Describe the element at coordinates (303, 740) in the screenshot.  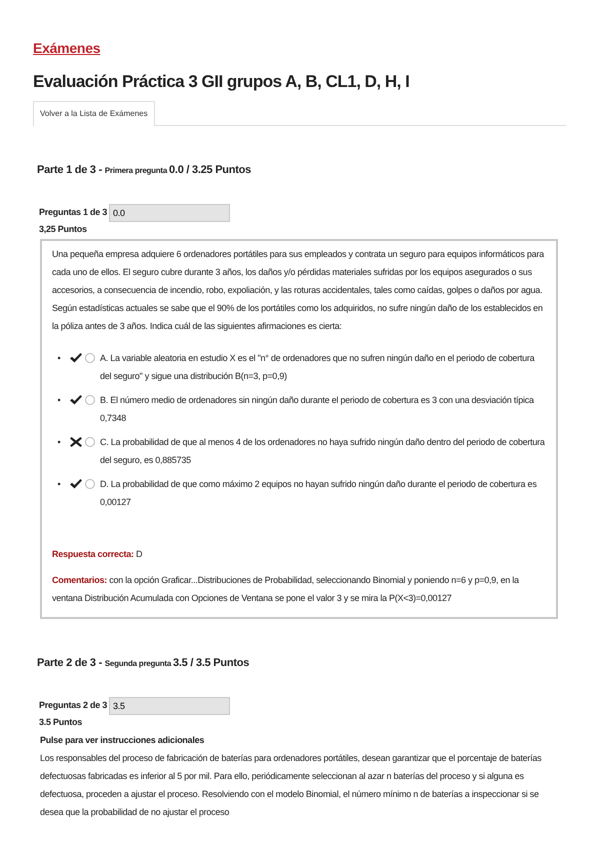
I see `instructions-link: Pulse para ver instrucciones adicionales` at that location.